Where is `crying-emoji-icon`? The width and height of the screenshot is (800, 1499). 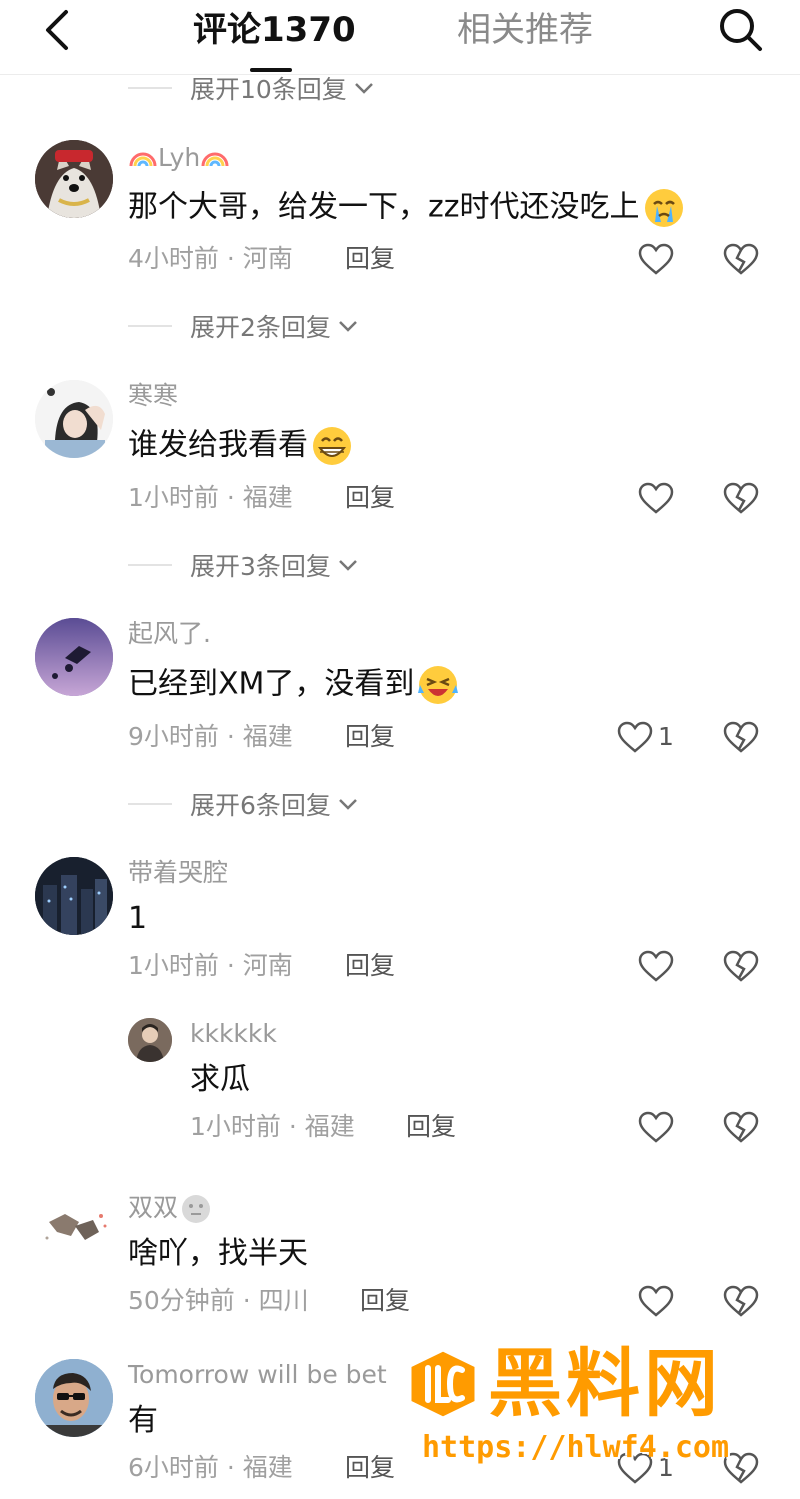 crying-emoji-icon is located at coordinates (663, 208).